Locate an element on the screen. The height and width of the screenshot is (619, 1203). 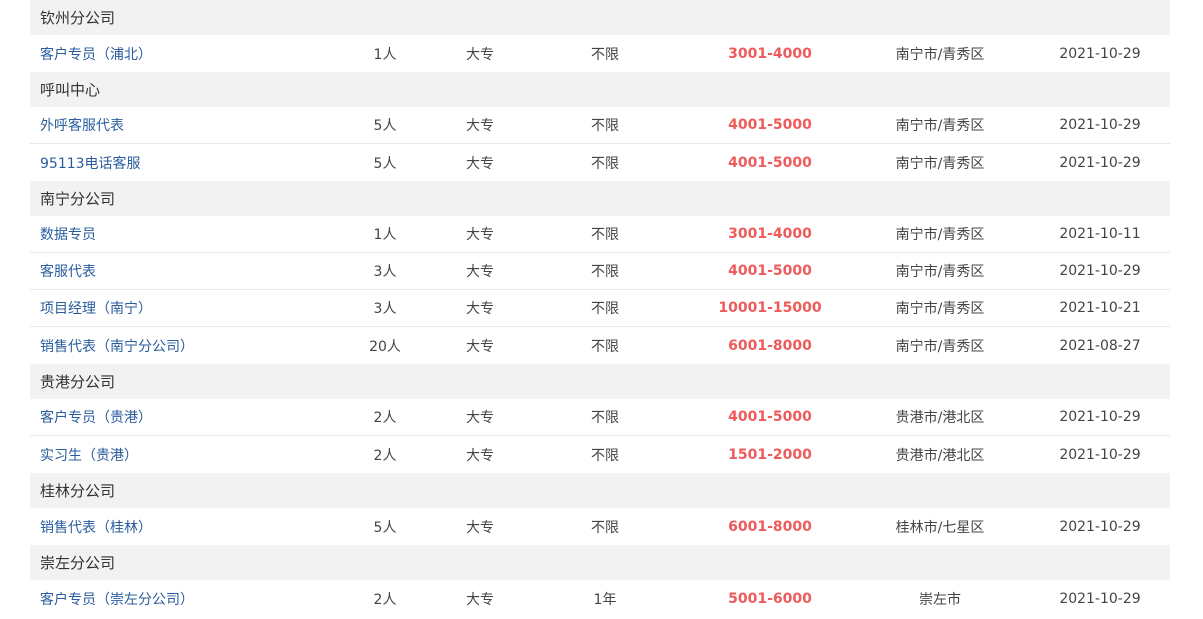
job-title-link: 销售代表（桂林） is located at coordinates (180, 527).